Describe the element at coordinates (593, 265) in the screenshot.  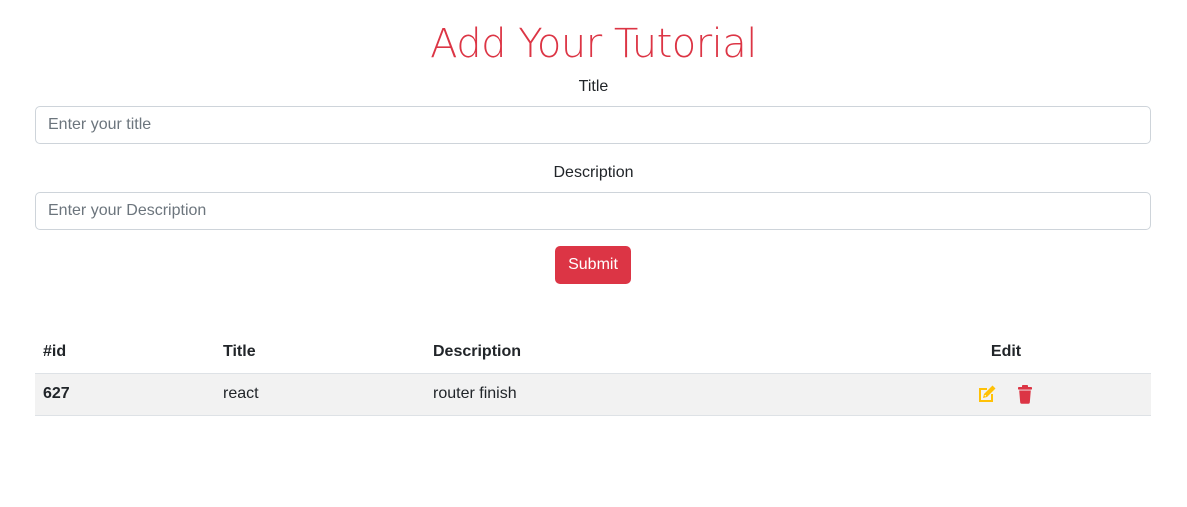
I see `submit-button: Submit` at that location.